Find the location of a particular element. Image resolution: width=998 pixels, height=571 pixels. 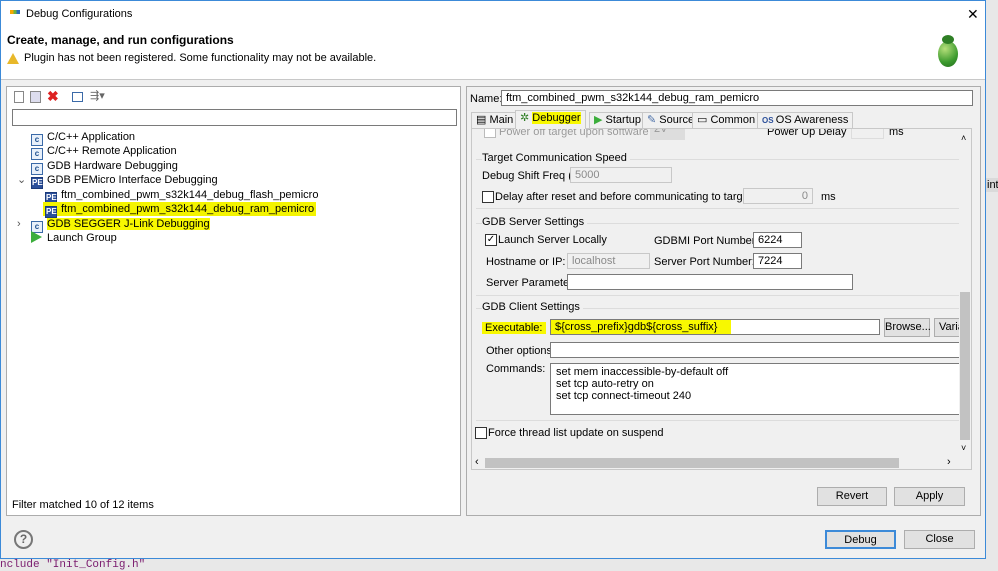

other-options-input is located at coordinates (760, 350).